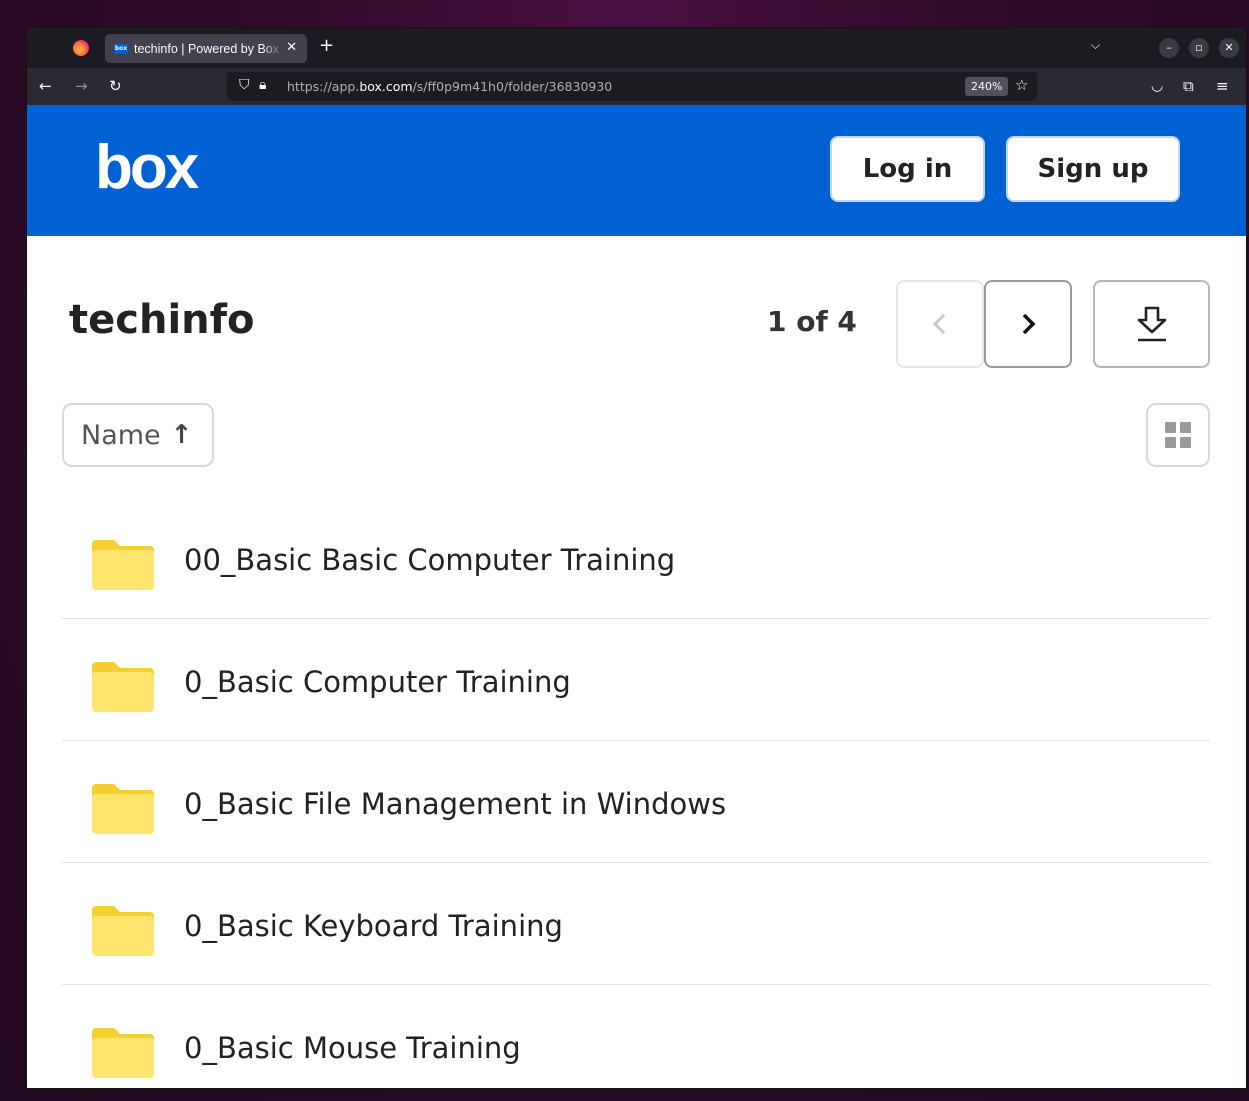 The height and width of the screenshot is (1101, 1249). Describe the element at coordinates (1199, 48) in the screenshot. I see `maximize-button: ▫` at that location.